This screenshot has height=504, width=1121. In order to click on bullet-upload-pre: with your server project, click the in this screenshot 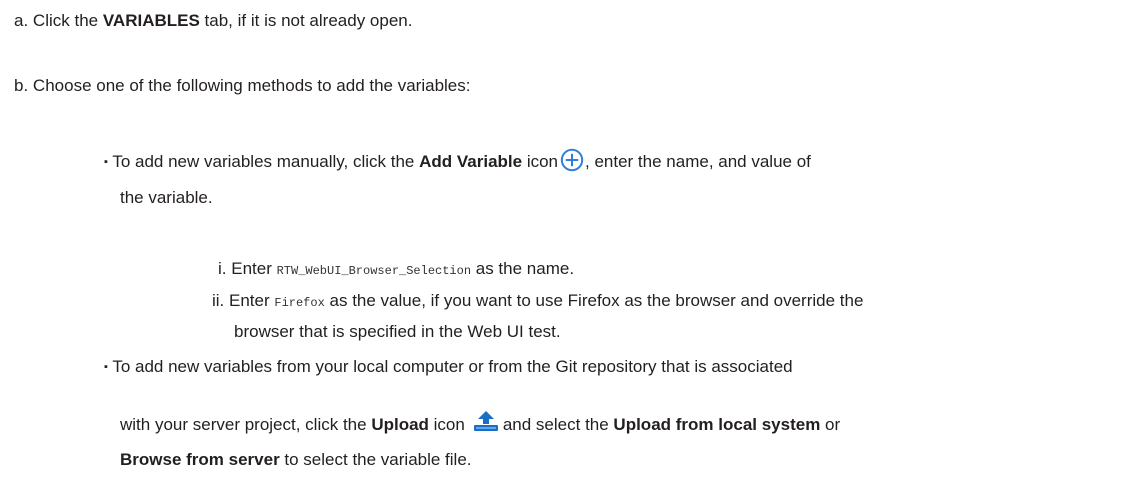, I will do `click(246, 424)`.